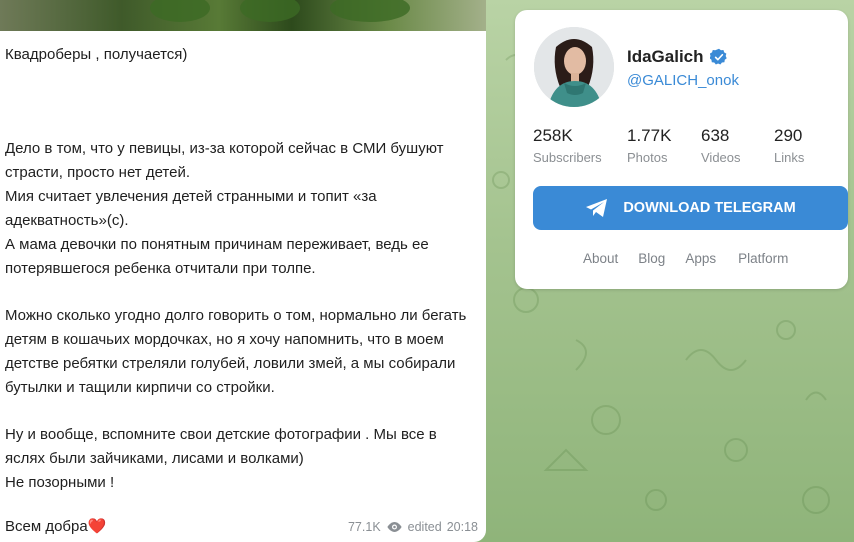 Image resolution: width=854 pixels, height=542 pixels. I want to click on message-paragraph: Квадроберы , получается), so click(96, 54).